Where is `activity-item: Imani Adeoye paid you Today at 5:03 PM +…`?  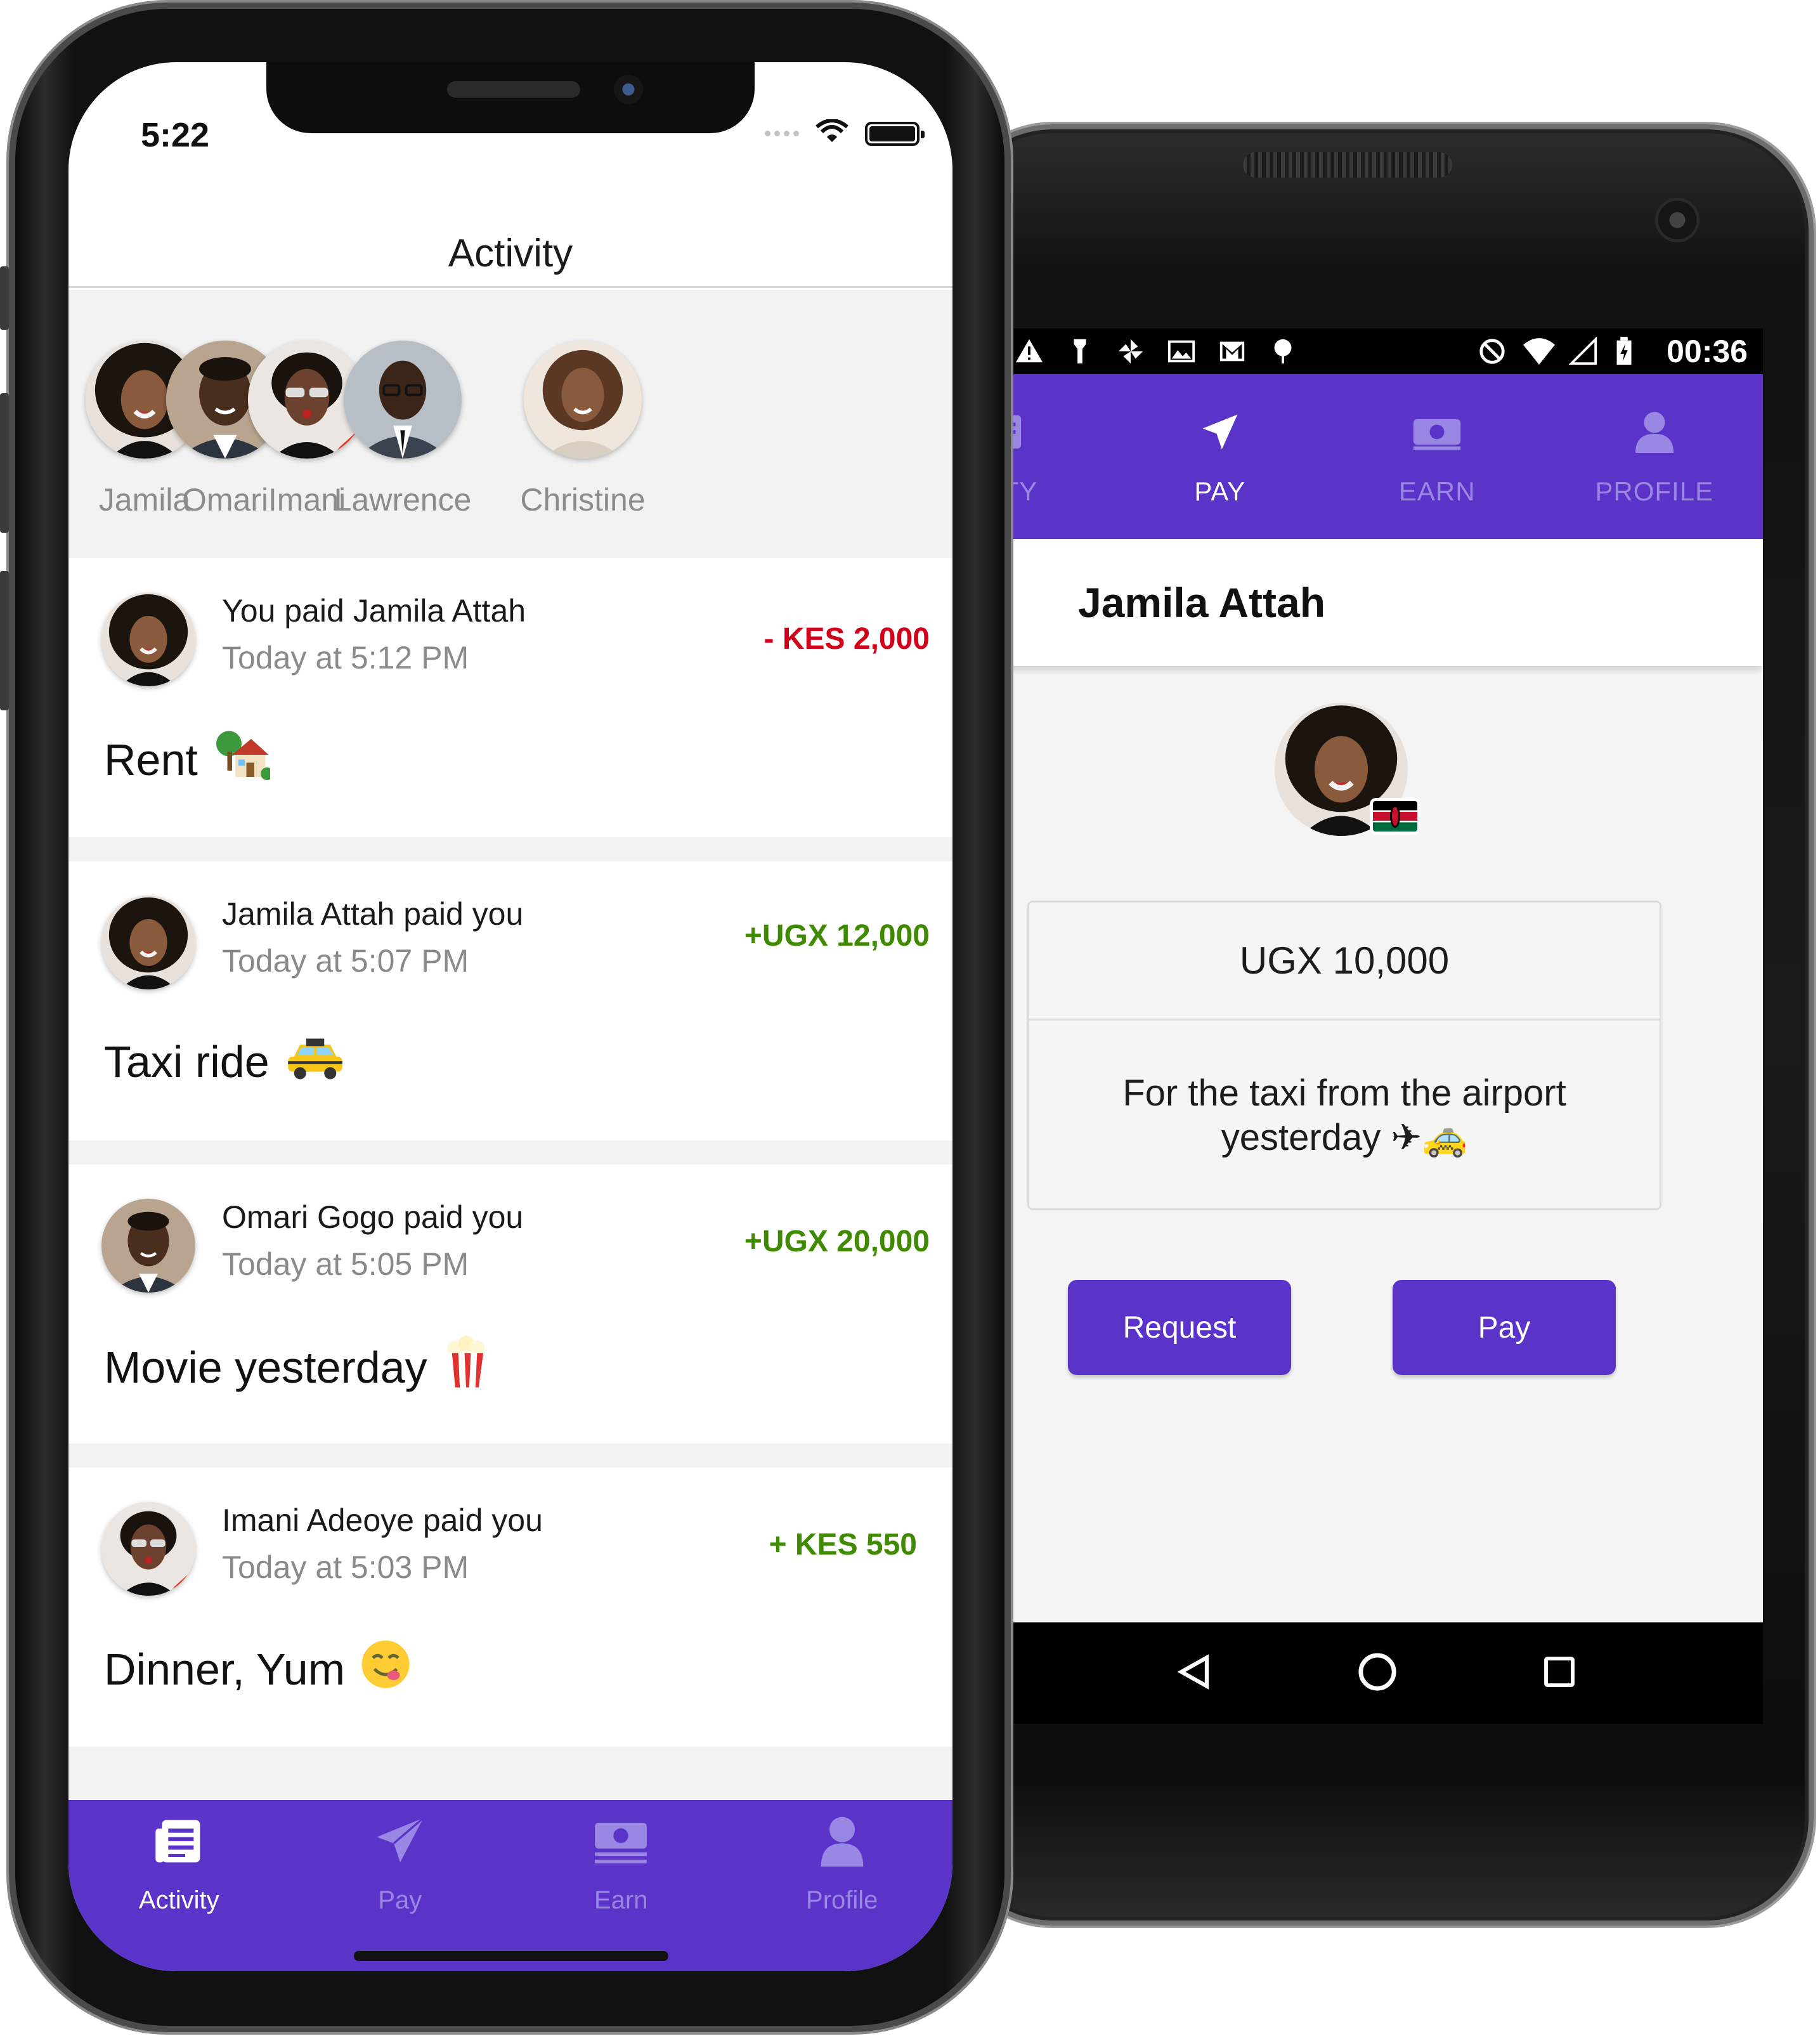
activity-item: Imani Adeoye paid you Today at 5:03 PM +… is located at coordinates (510, 1607).